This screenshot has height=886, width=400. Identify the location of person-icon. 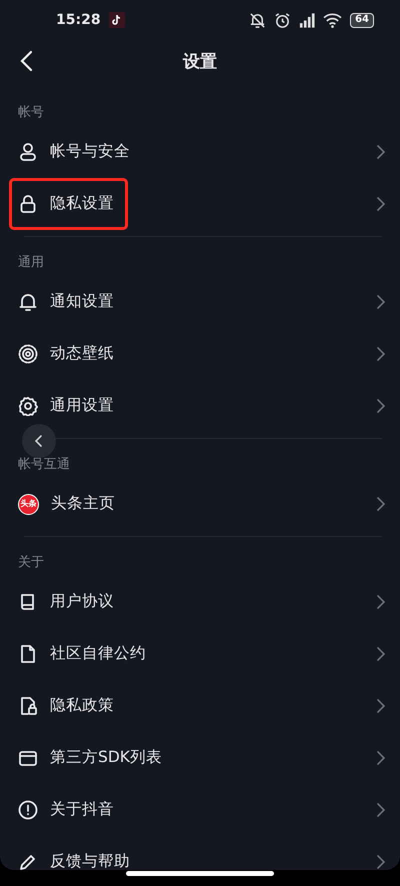
(28, 152).